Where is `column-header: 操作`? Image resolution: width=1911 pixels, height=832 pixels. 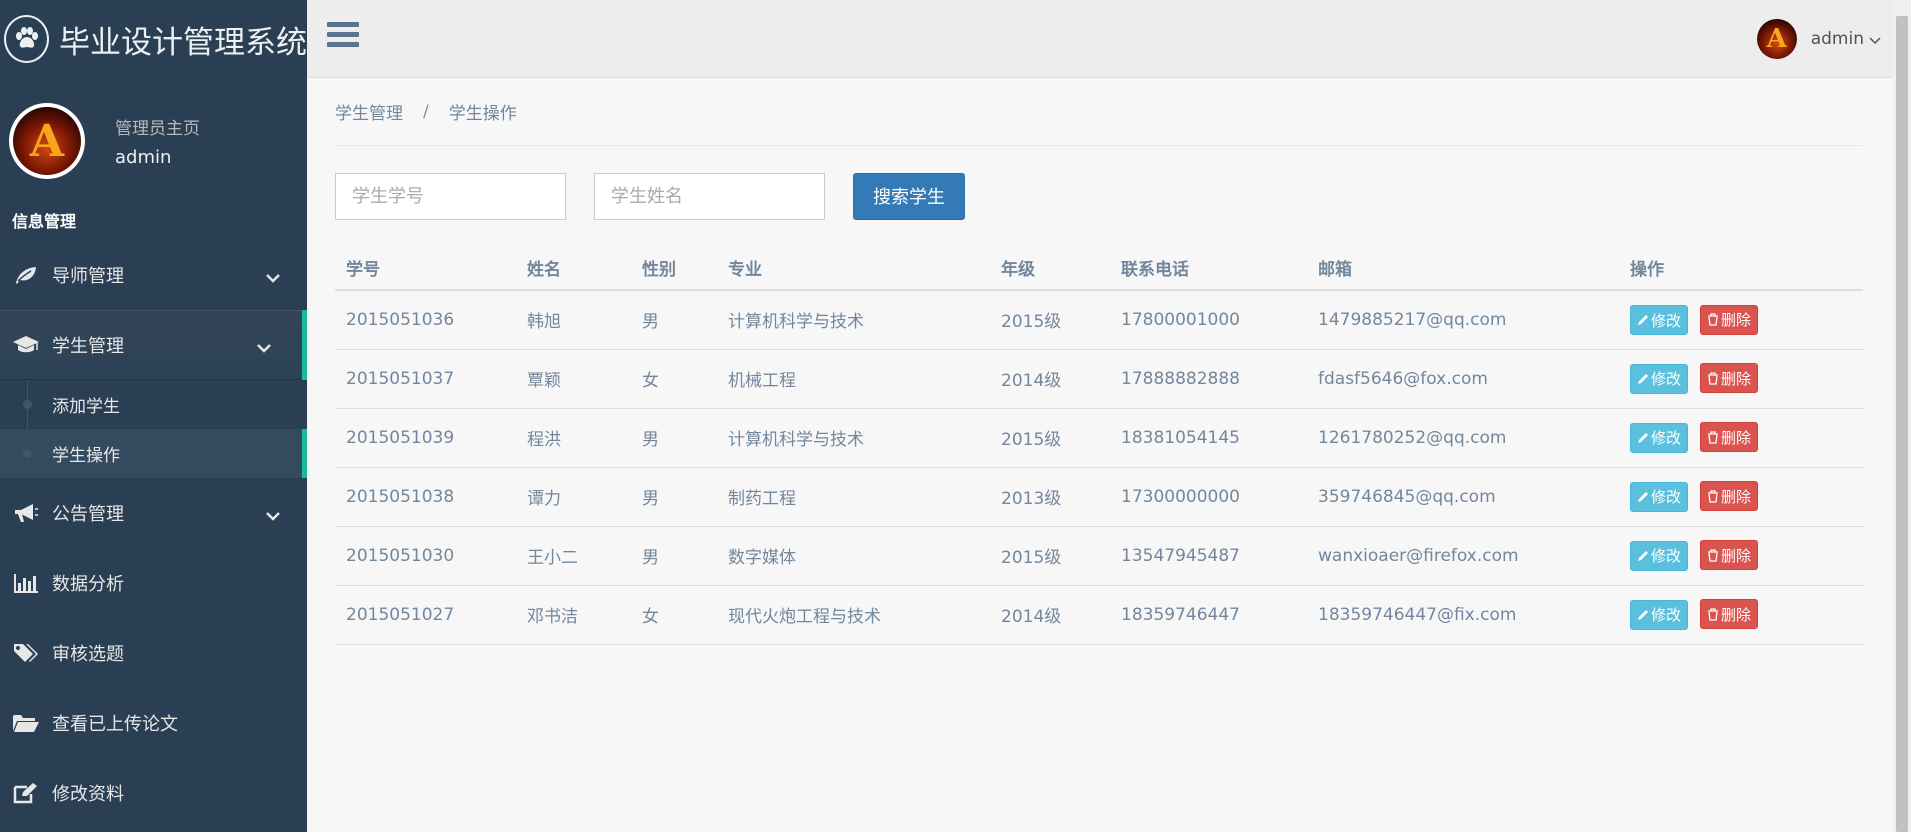 column-header: 操作 is located at coordinates (1741, 268).